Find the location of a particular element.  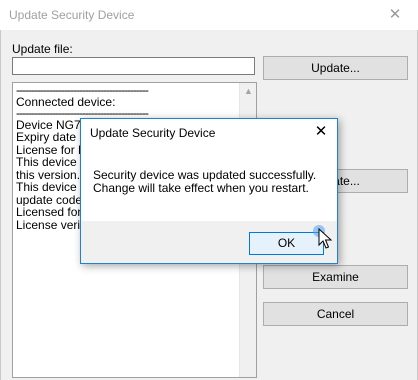

dialog-footer: OK is located at coordinates (209, 242).